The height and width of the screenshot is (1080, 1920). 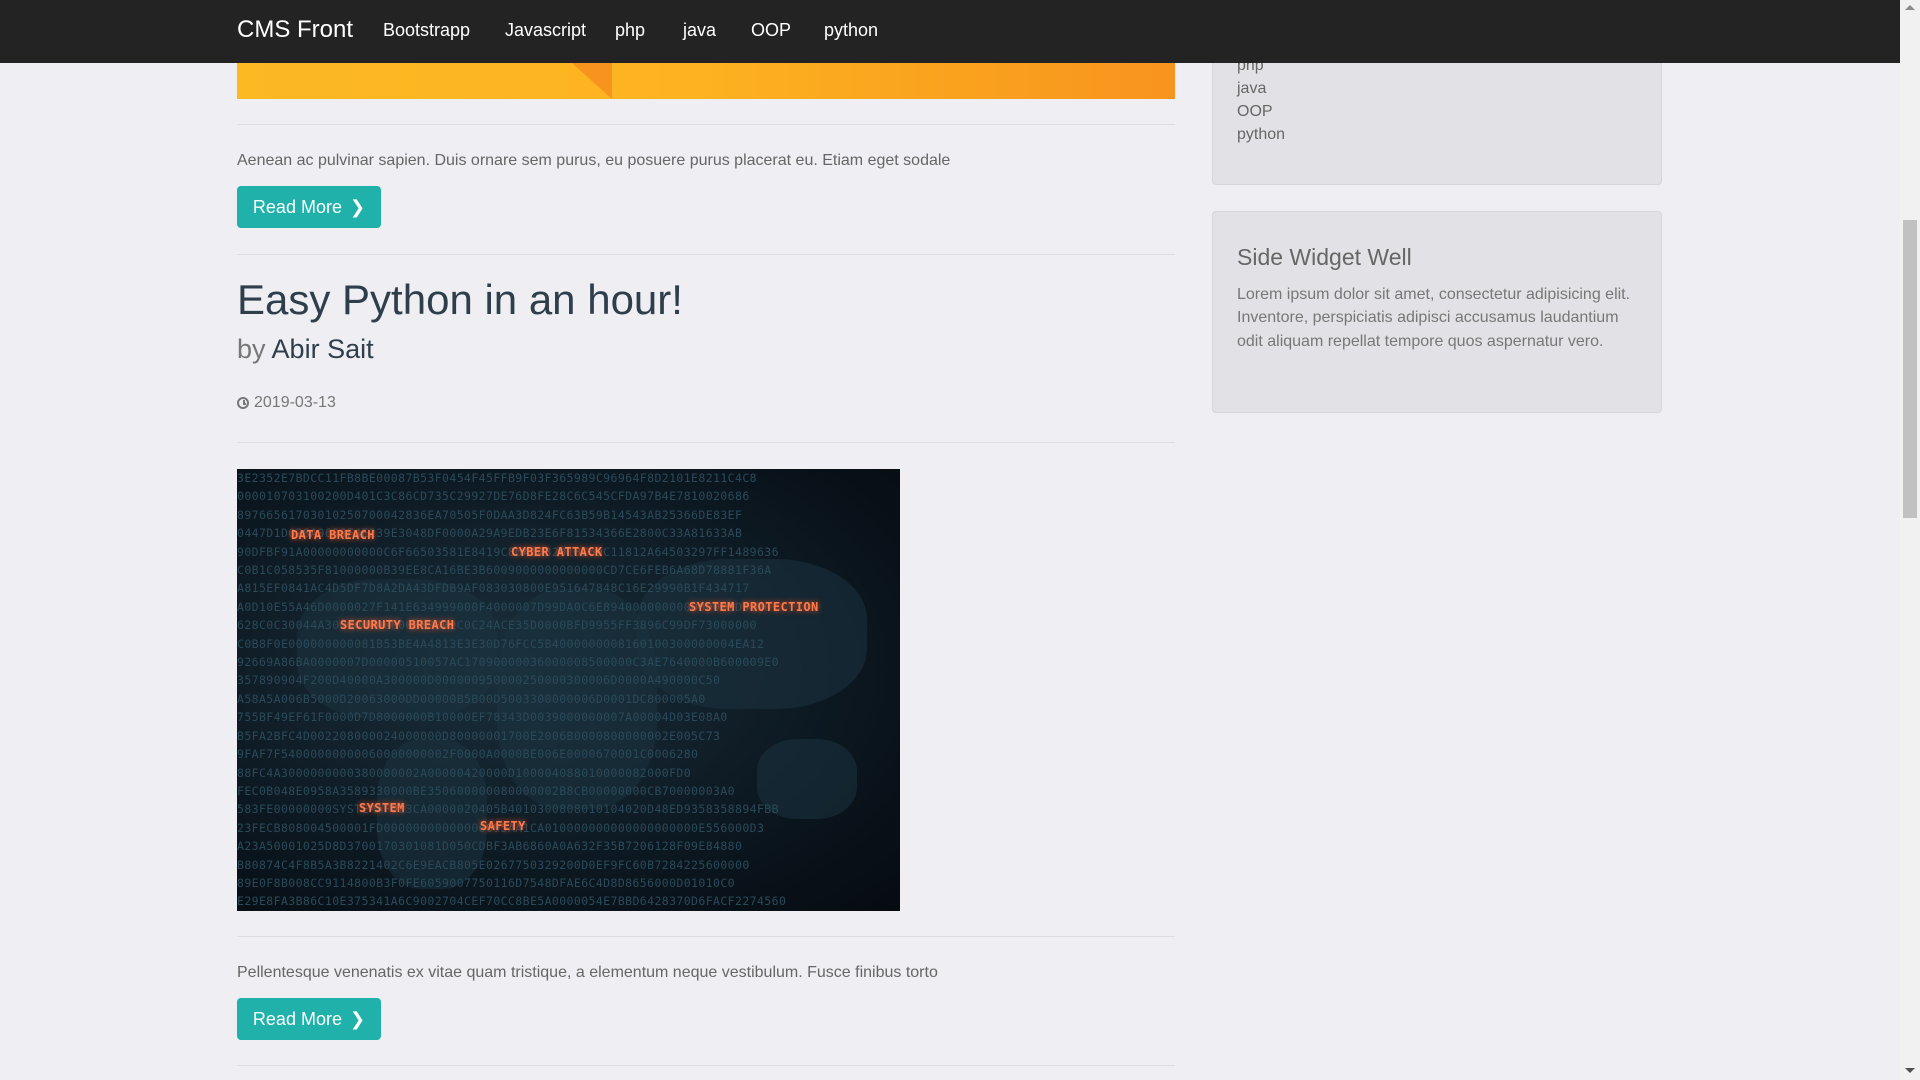 I want to click on image-label-system: SYSTEM, so click(x=382, y=808).